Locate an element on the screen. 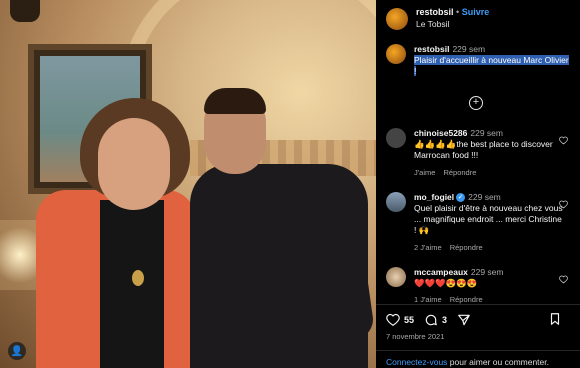 The height and width of the screenshot is (368, 580). comments-count: 3 is located at coordinates (445, 320).